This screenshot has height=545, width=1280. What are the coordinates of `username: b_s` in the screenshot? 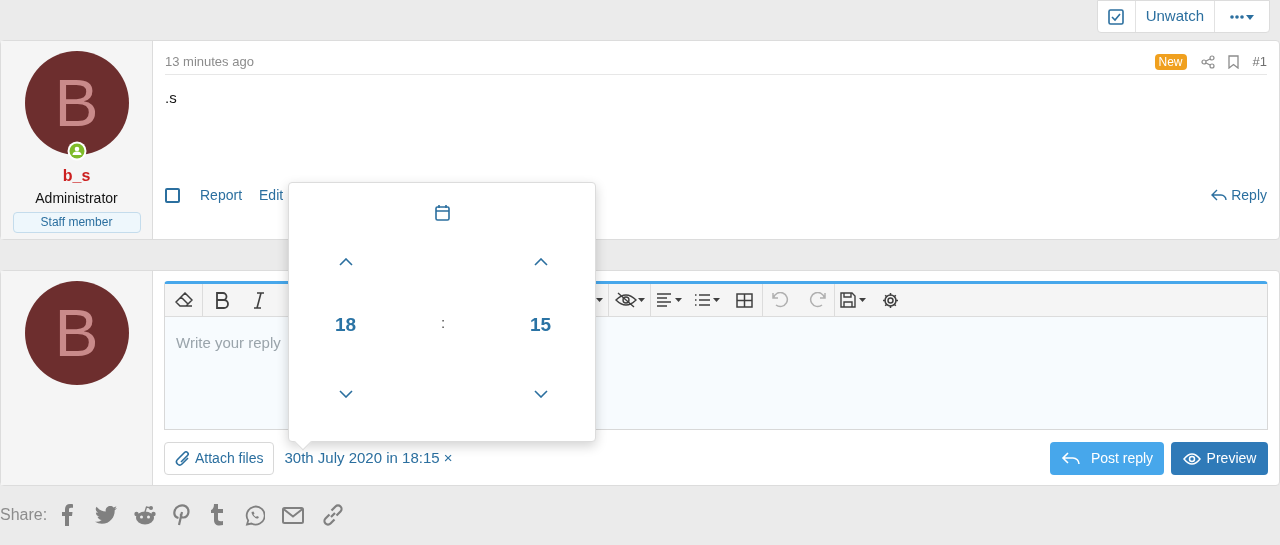 It's located at (76, 176).